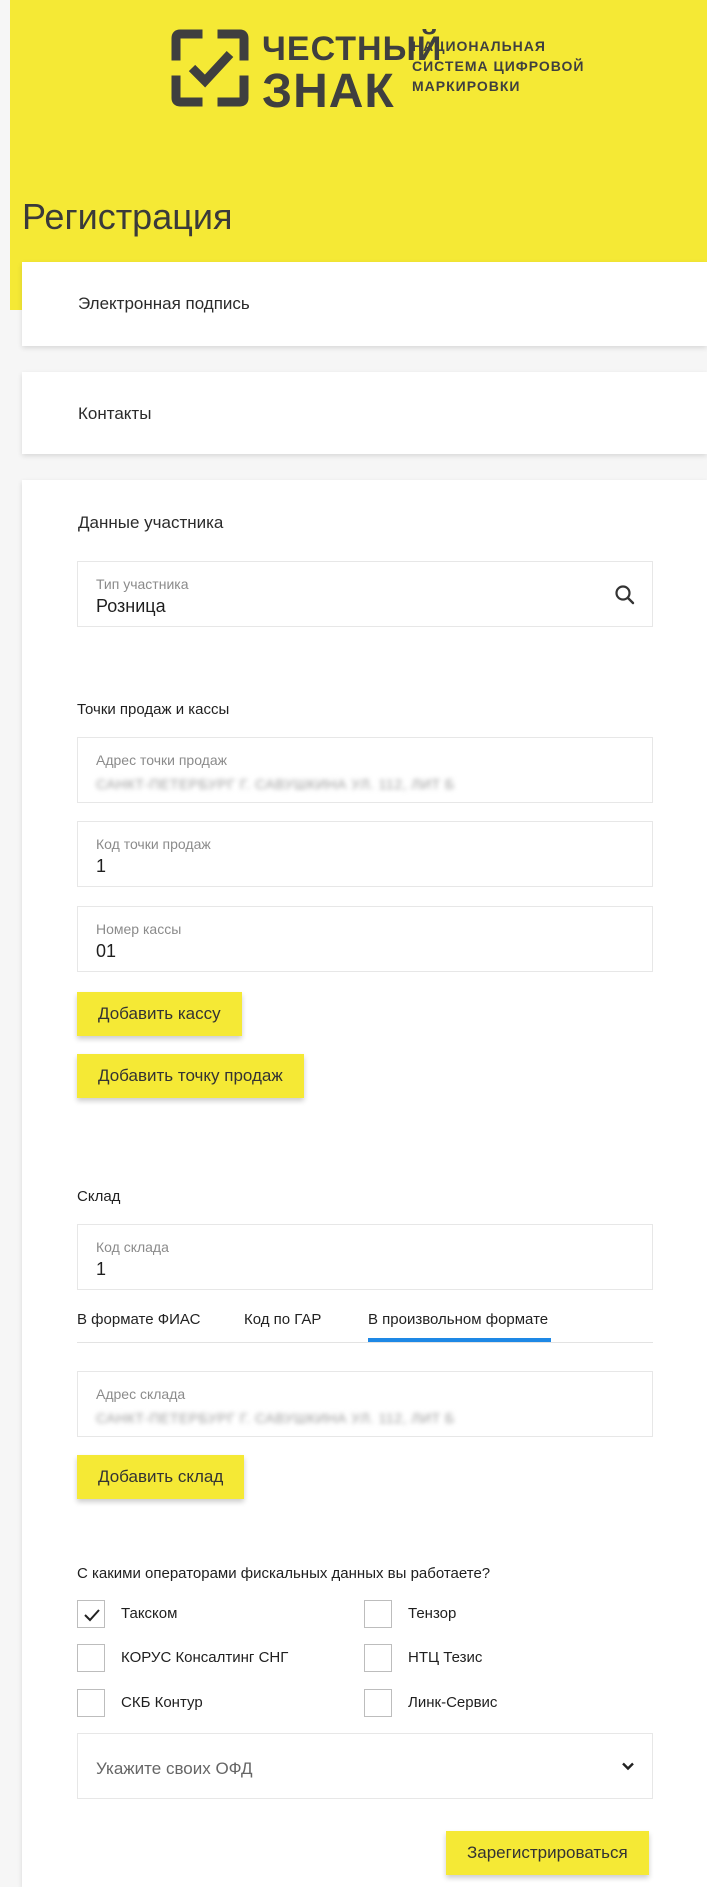 Image resolution: width=707 pixels, height=1887 pixels. I want to click on ofd-select-placeholder: Укажите своих ОФД, so click(174, 1768).